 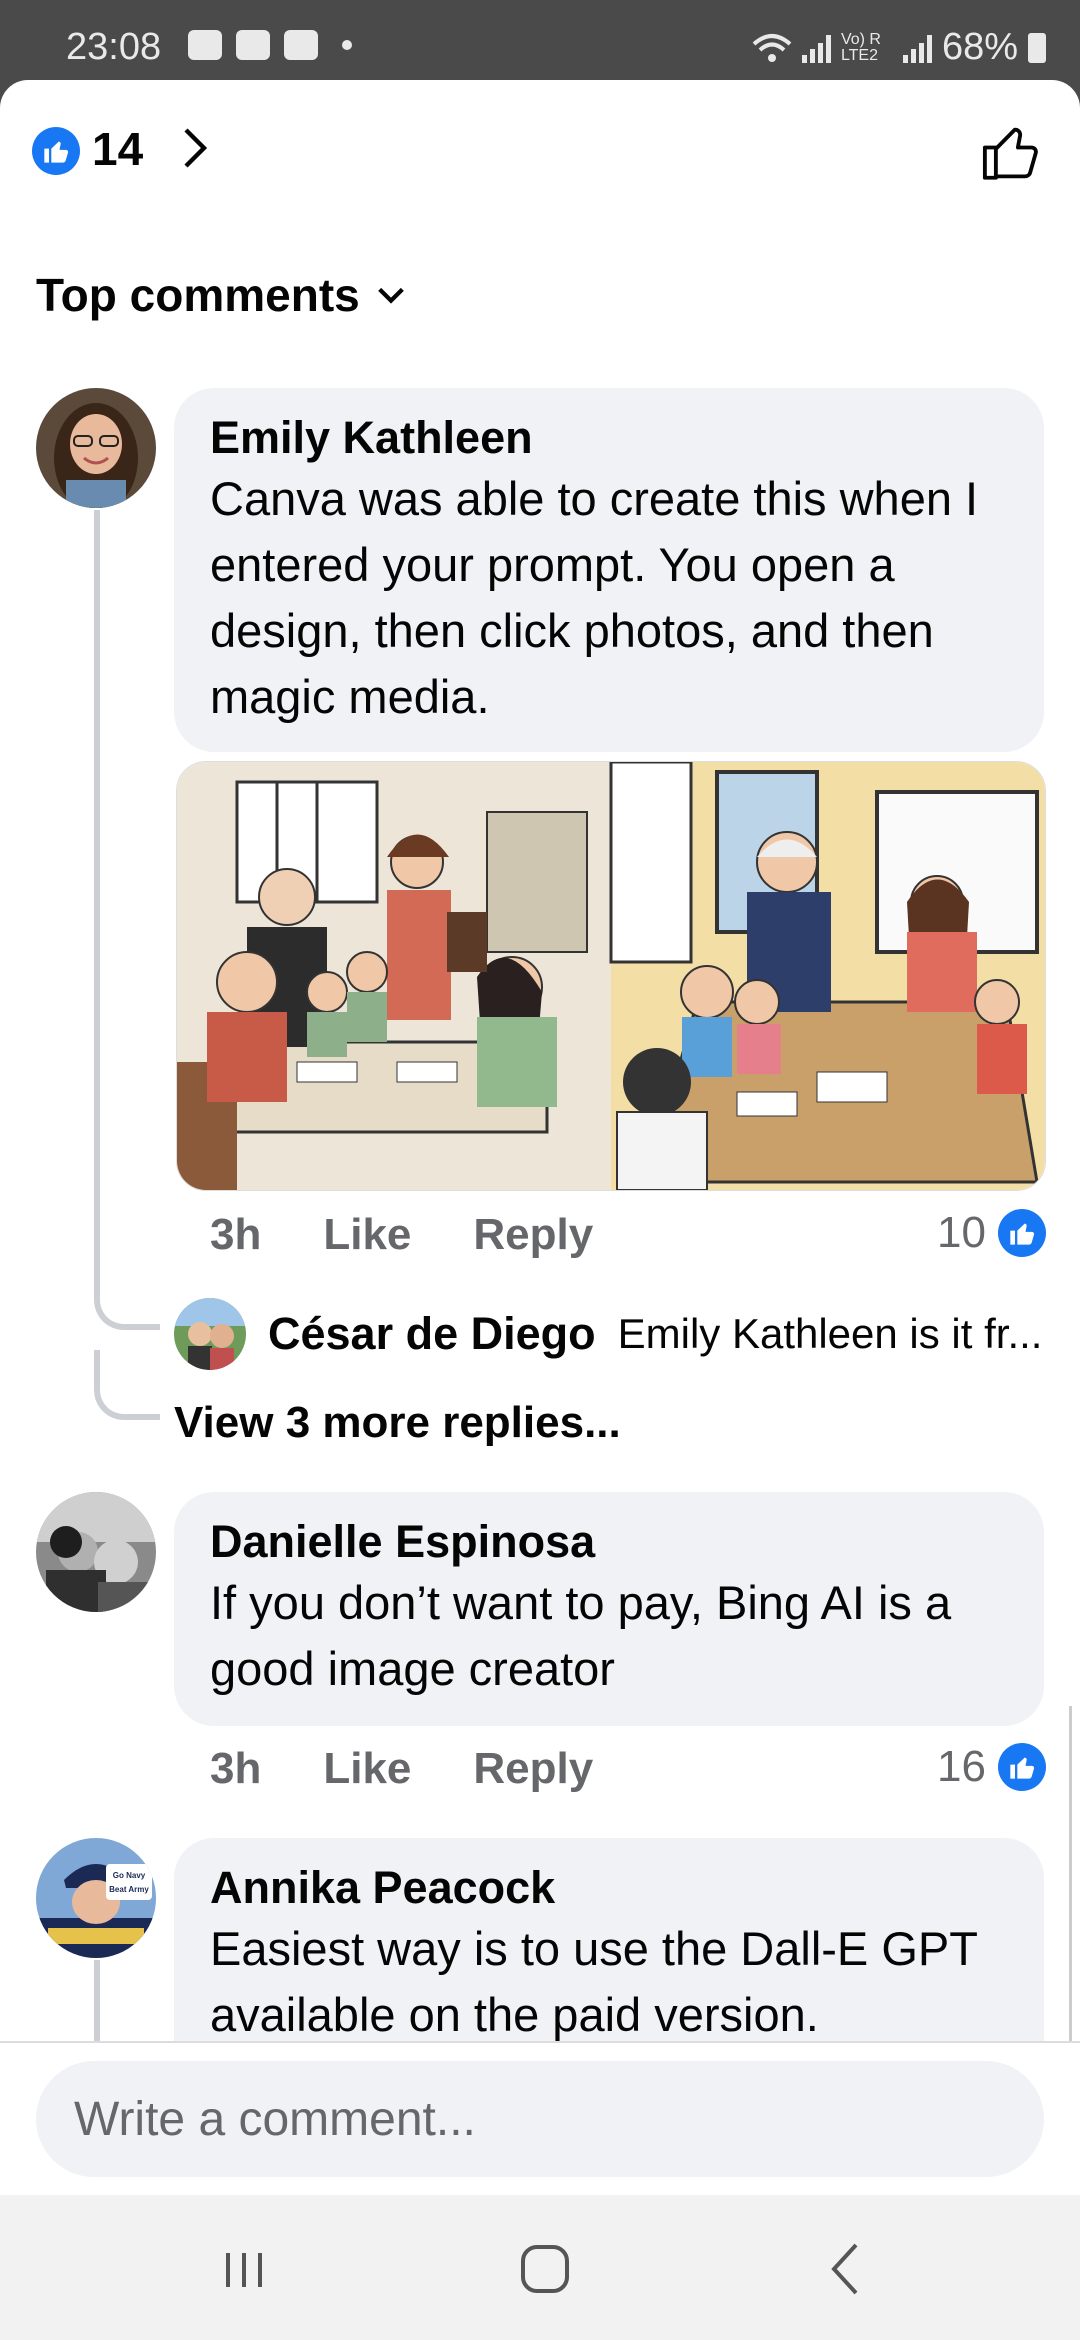 What do you see at coordinates (129, 1889) in the screenshot?
I see `avatar-badge-line2: Beat Army` at bounding box center [129, 1889].